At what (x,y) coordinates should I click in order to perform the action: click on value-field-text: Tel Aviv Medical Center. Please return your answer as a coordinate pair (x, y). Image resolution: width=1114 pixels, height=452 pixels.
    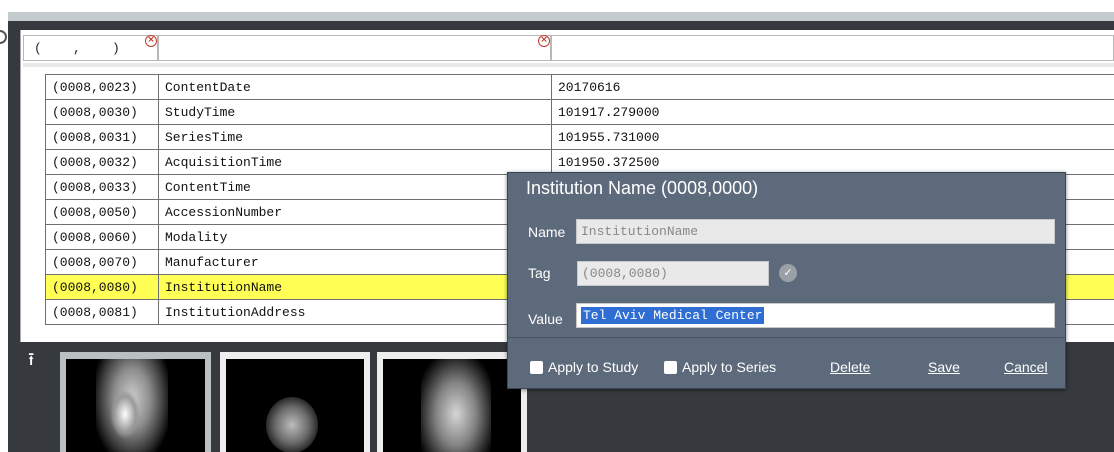
    Looking at the image, I should click on (673, 315).